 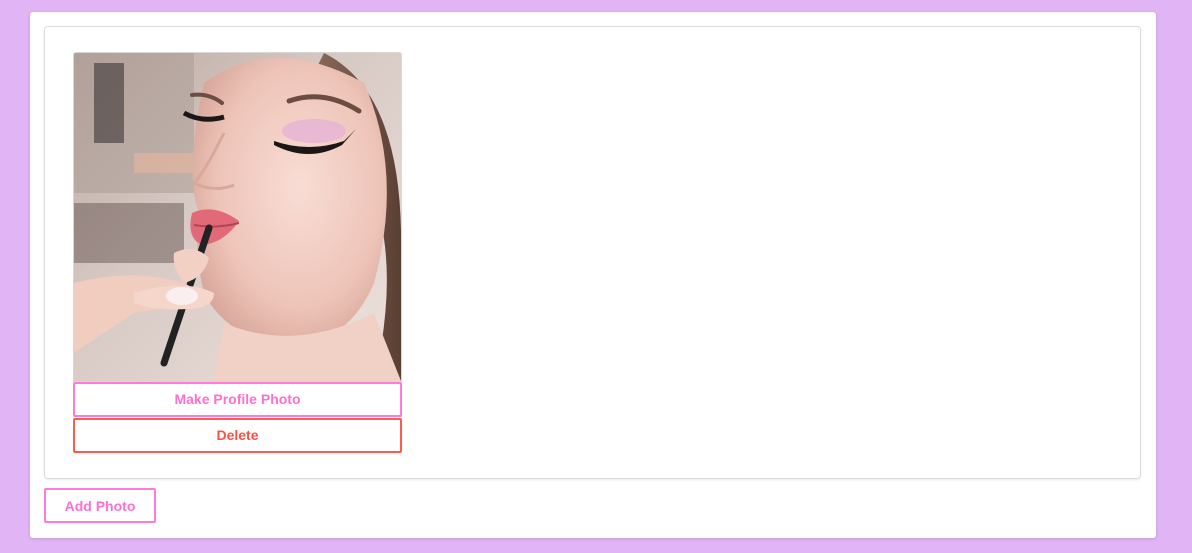 I want to click on delete-photo-button: Delete, so click(x=237, y=435).